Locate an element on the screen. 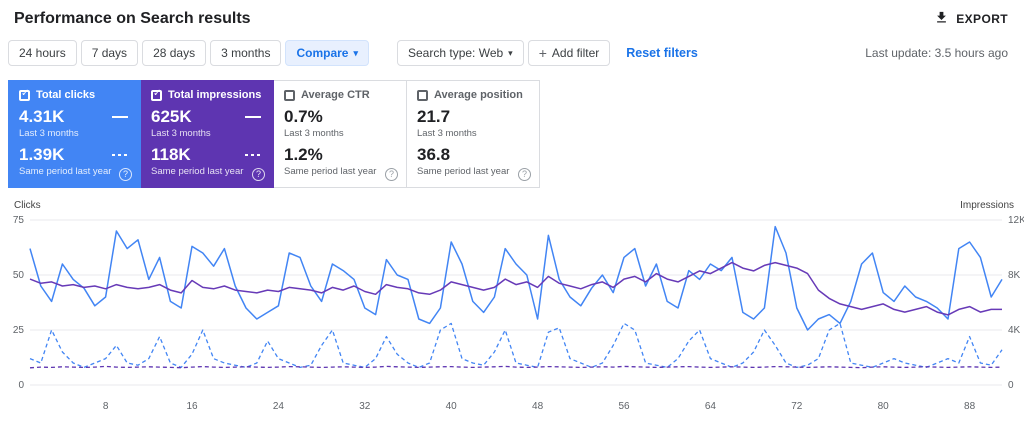 The image size is (1024, 443). date-range-28-days: 28 days is located at coordinates (174, 53).